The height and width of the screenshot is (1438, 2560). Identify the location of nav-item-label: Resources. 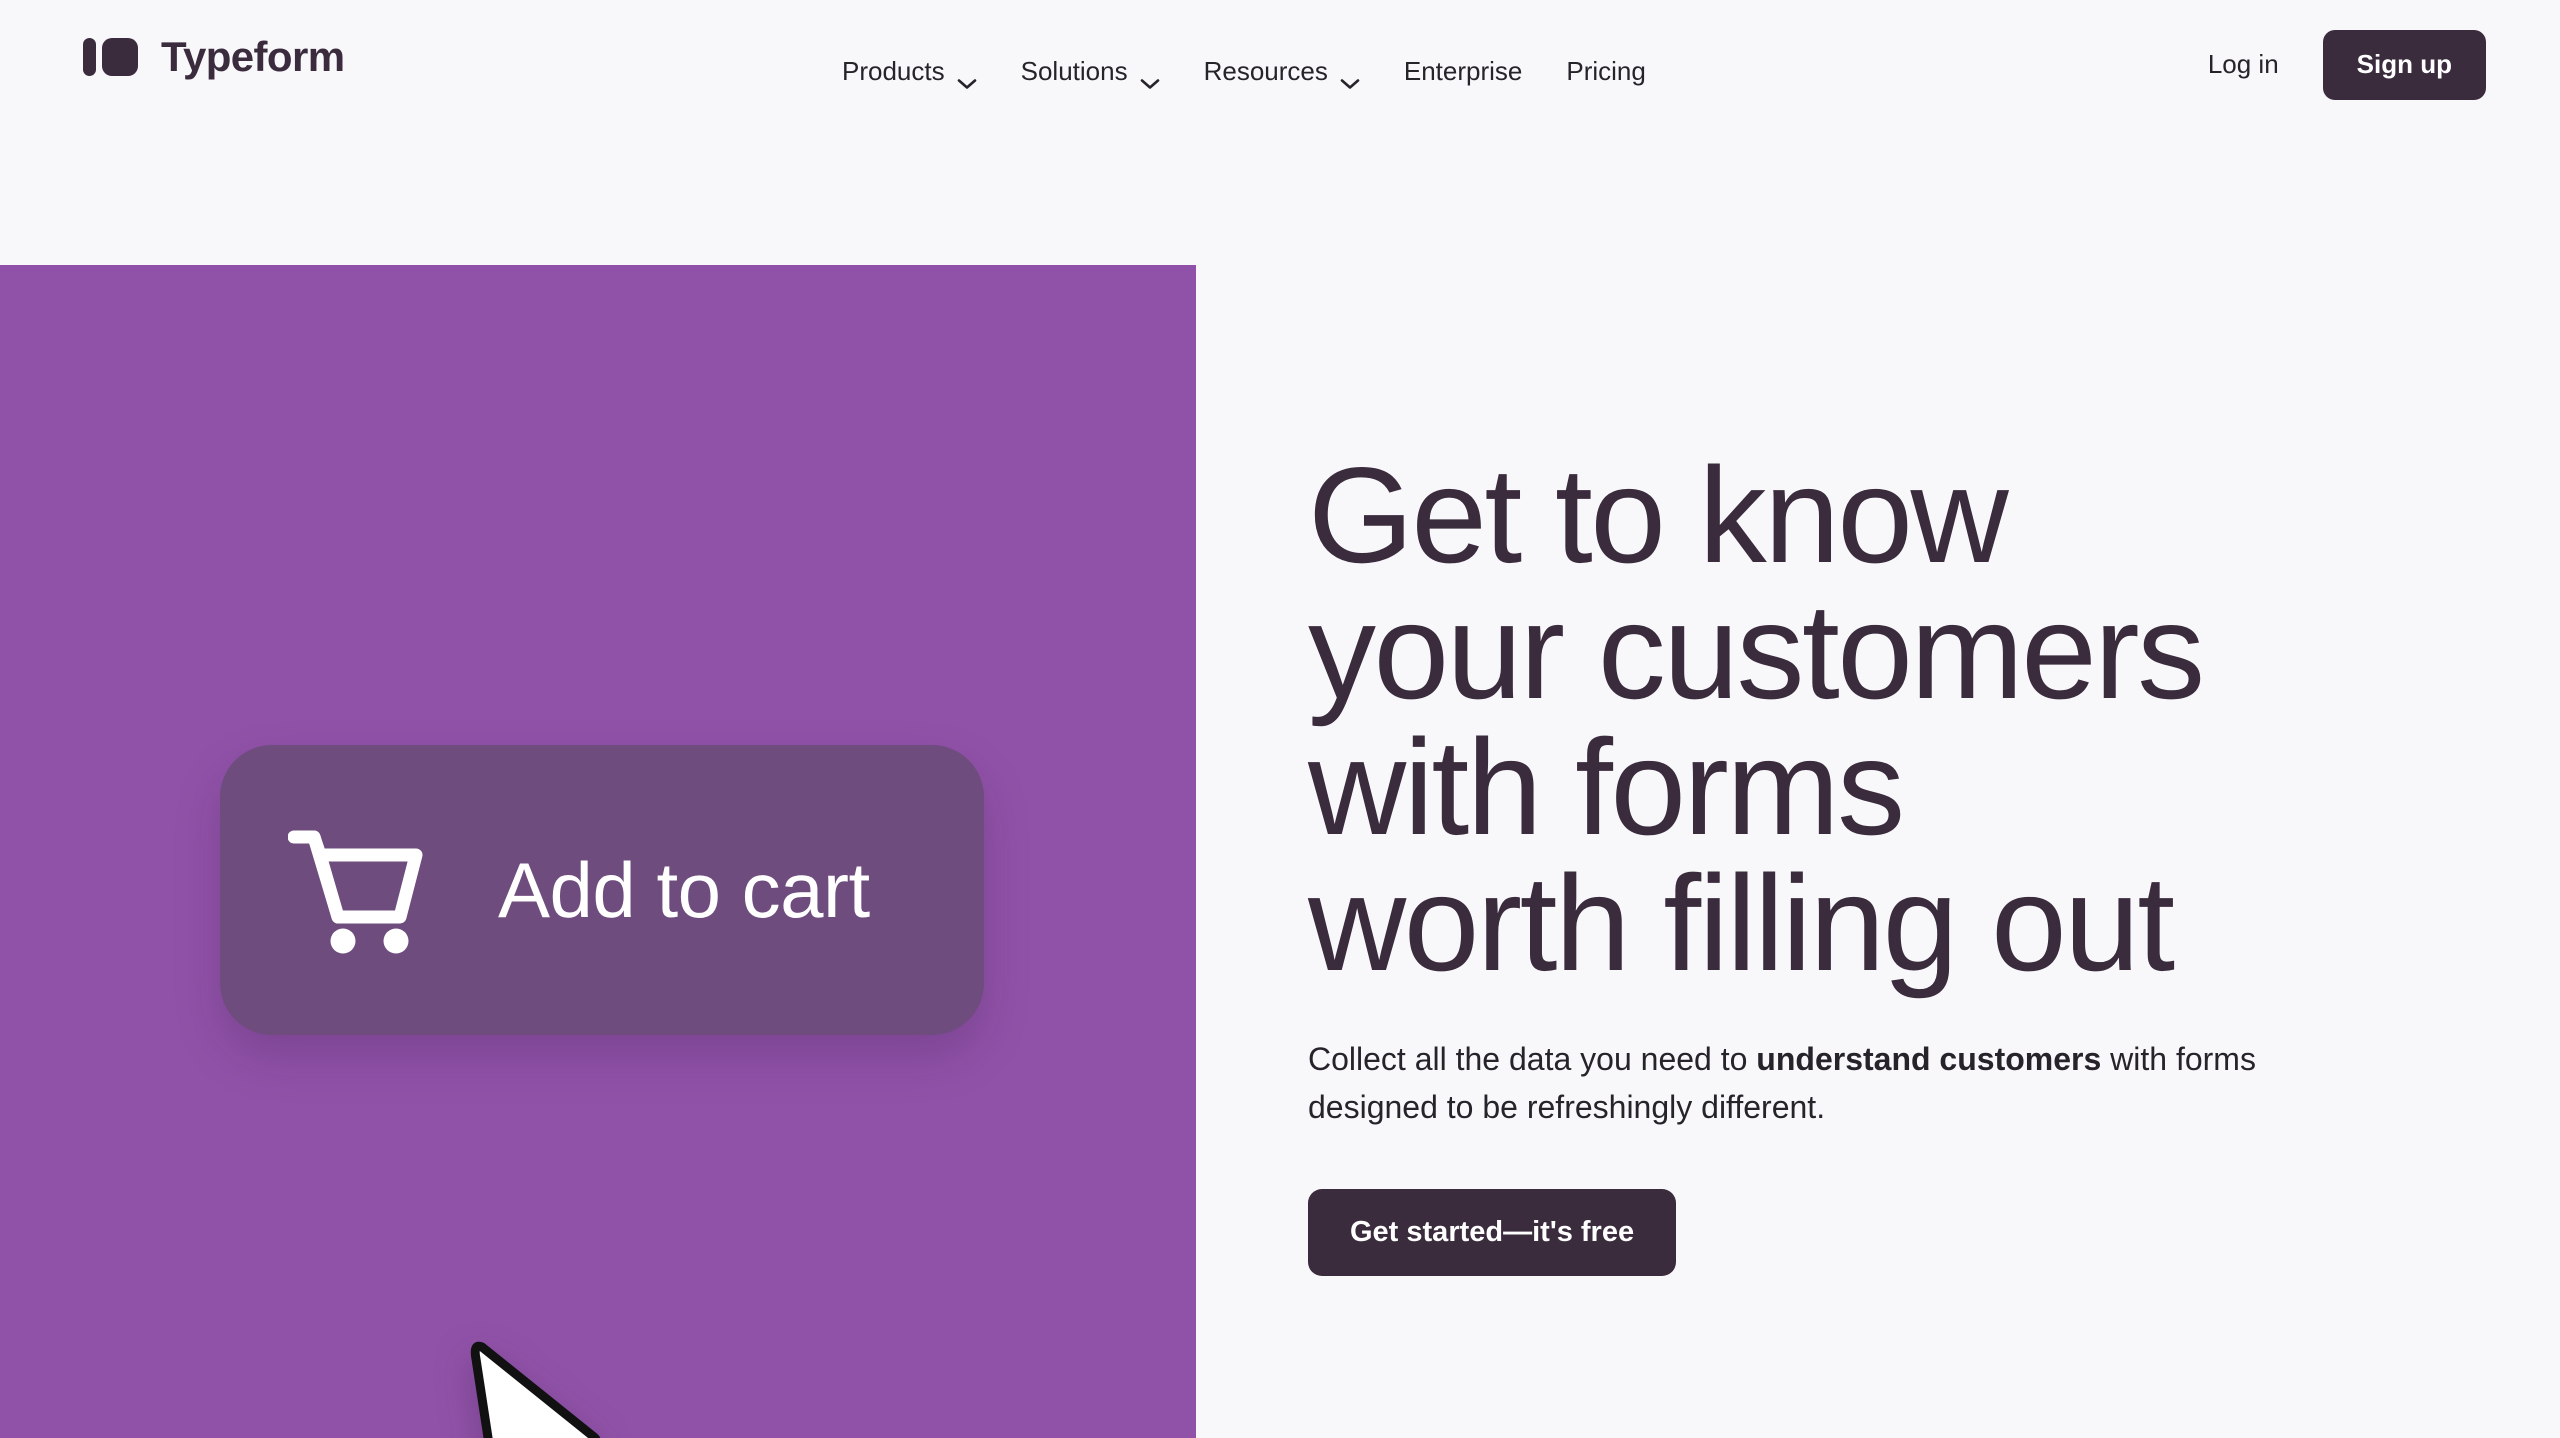
(1265, 71).